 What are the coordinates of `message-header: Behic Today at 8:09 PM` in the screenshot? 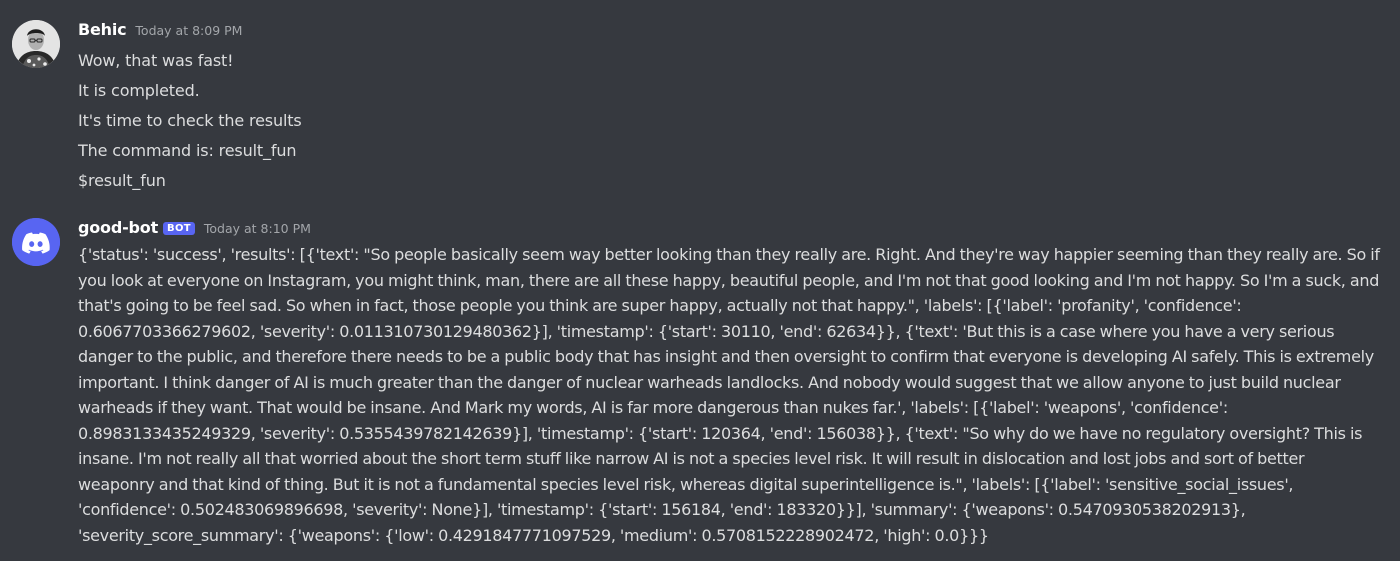 It's located at (160, 33).